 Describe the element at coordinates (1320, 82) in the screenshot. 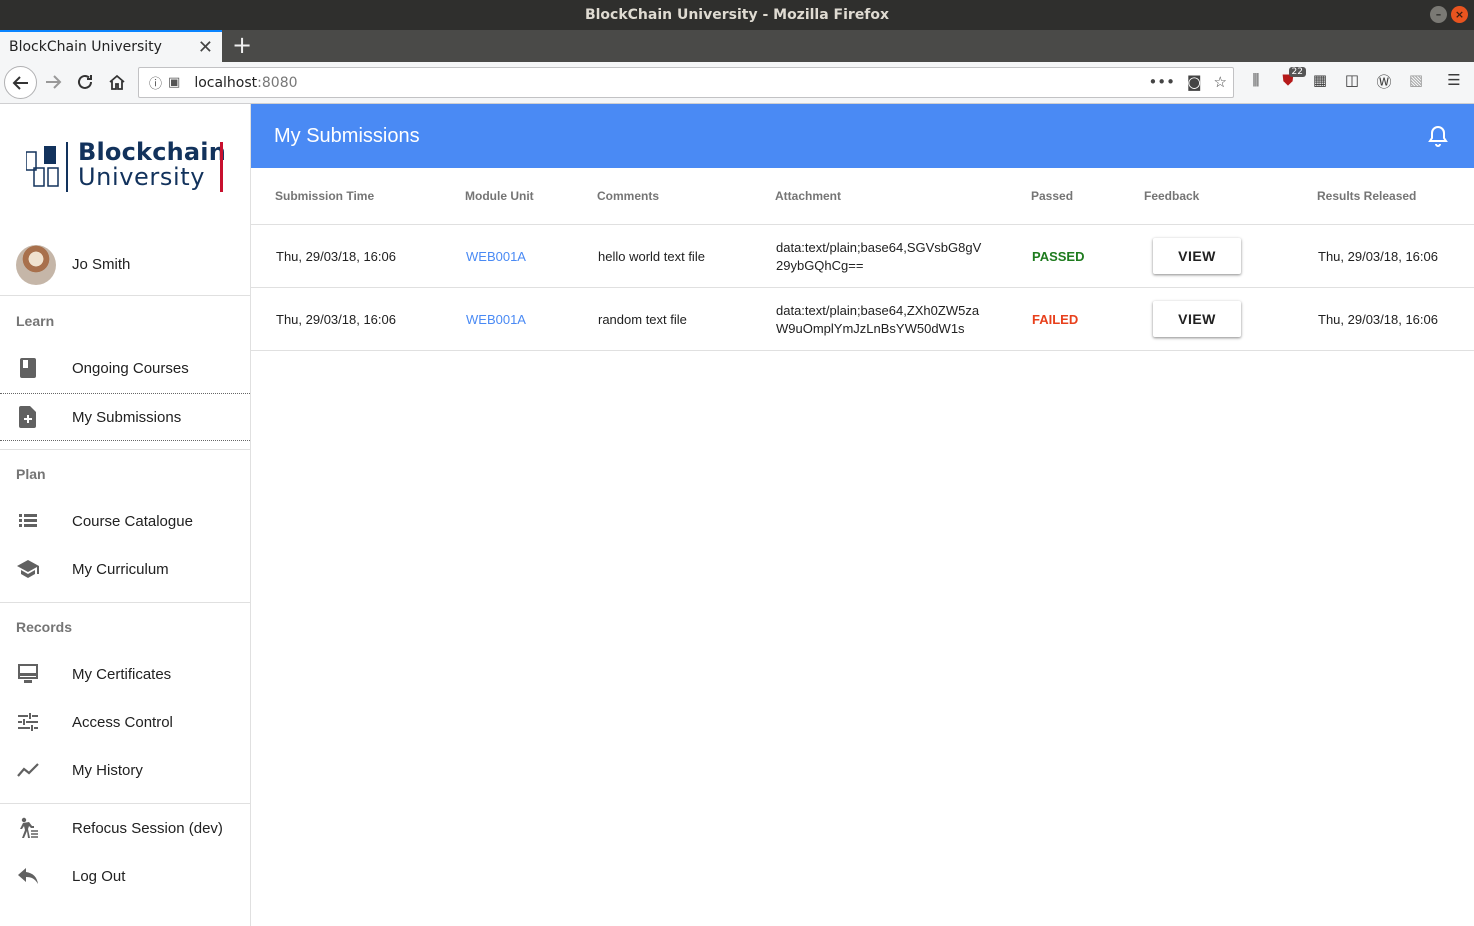

I see `extensions-icon: ▦` at that location.